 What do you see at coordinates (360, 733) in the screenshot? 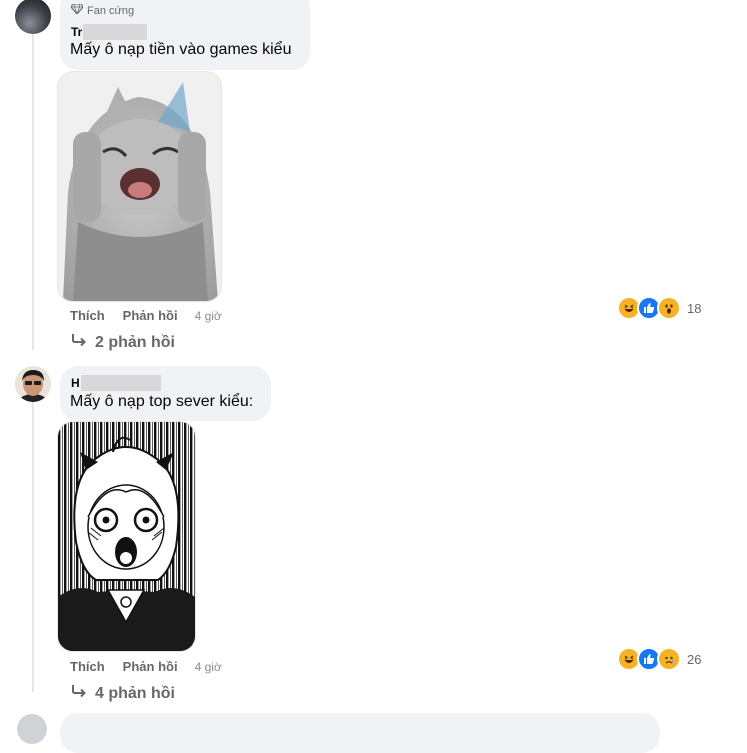
I see `comment-bubble` at bounding box center [360, 733].